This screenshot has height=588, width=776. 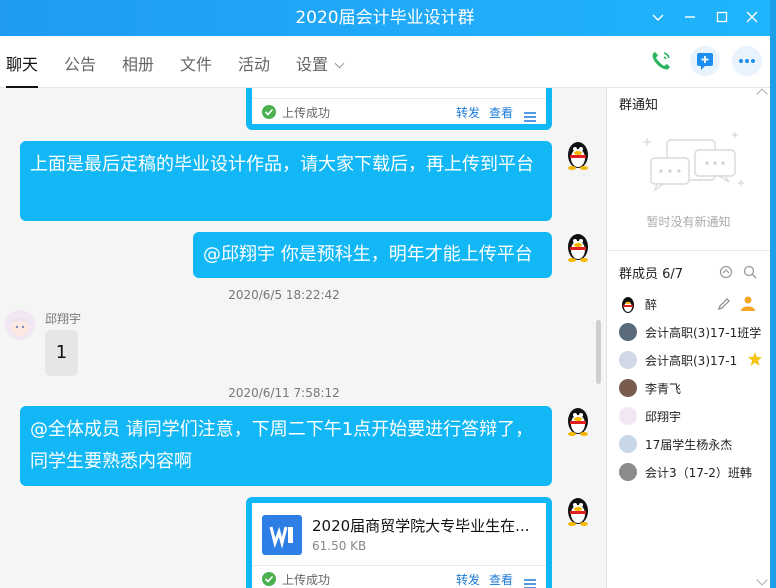 I want to click on member-item: 邱翔宇, so click(x=695, y=416).